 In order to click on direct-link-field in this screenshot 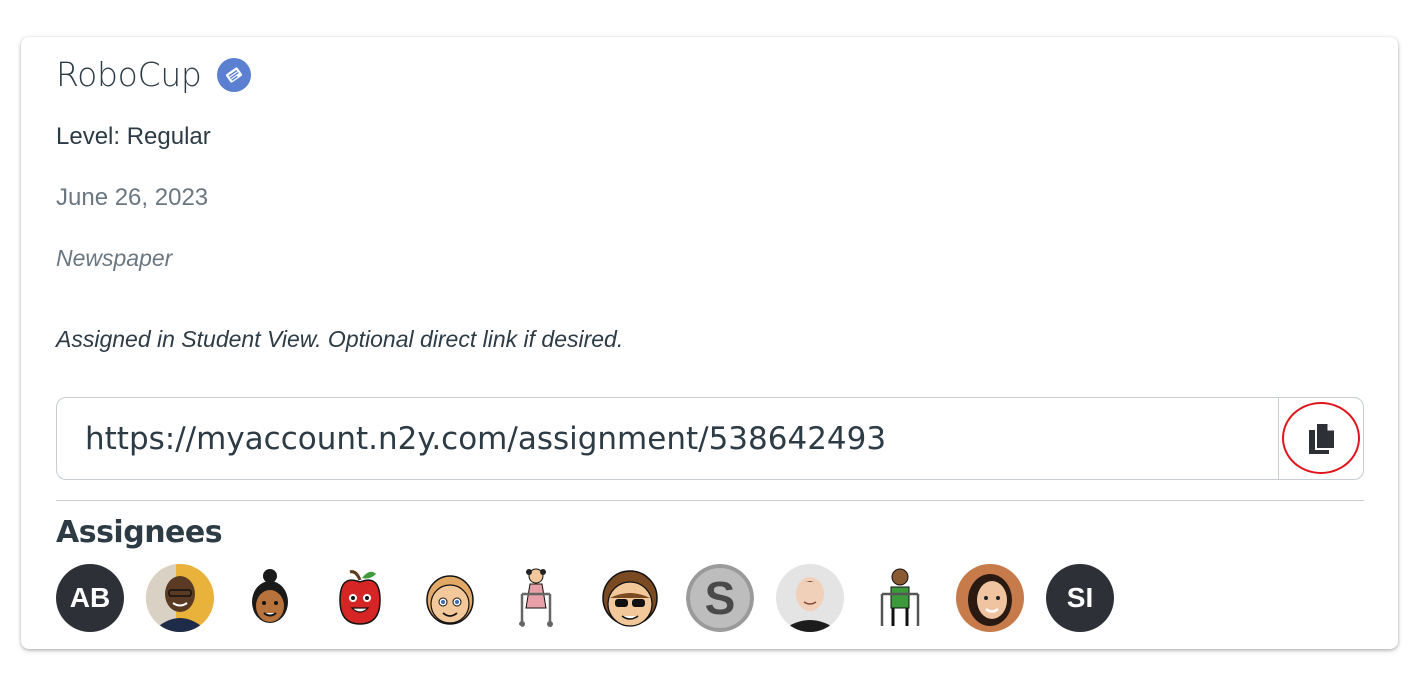, I will do `click(710, 438)`.